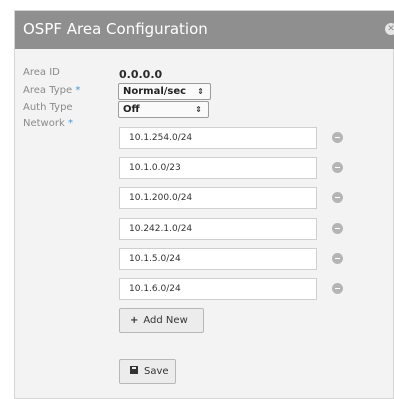  What do you see at coordinates (218, 259) in the screenshot?
I see `network-input-5: 10.1.5.0/24` at bounding box center [218, 259].